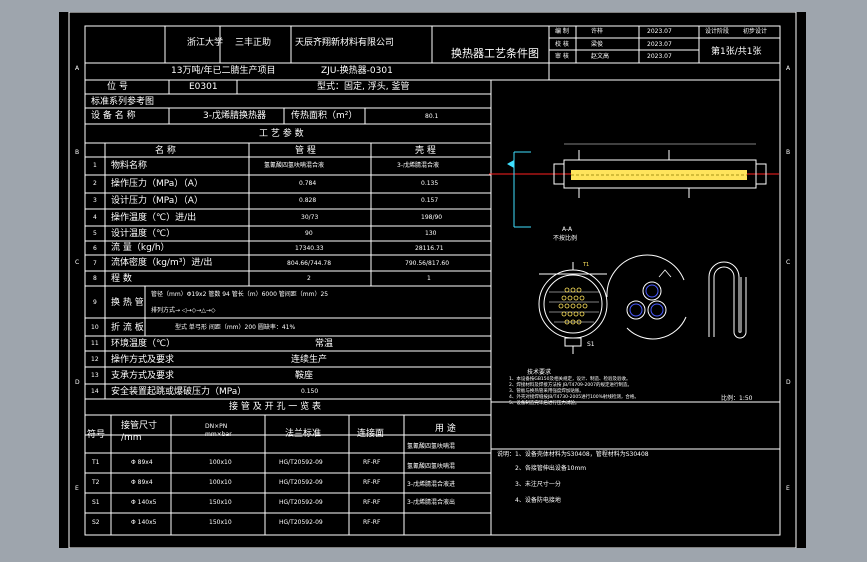  What do you see at coordinates (165, 151) in the screenshot?
I see `col-name: 名 称` at bounding box center [165, 151].